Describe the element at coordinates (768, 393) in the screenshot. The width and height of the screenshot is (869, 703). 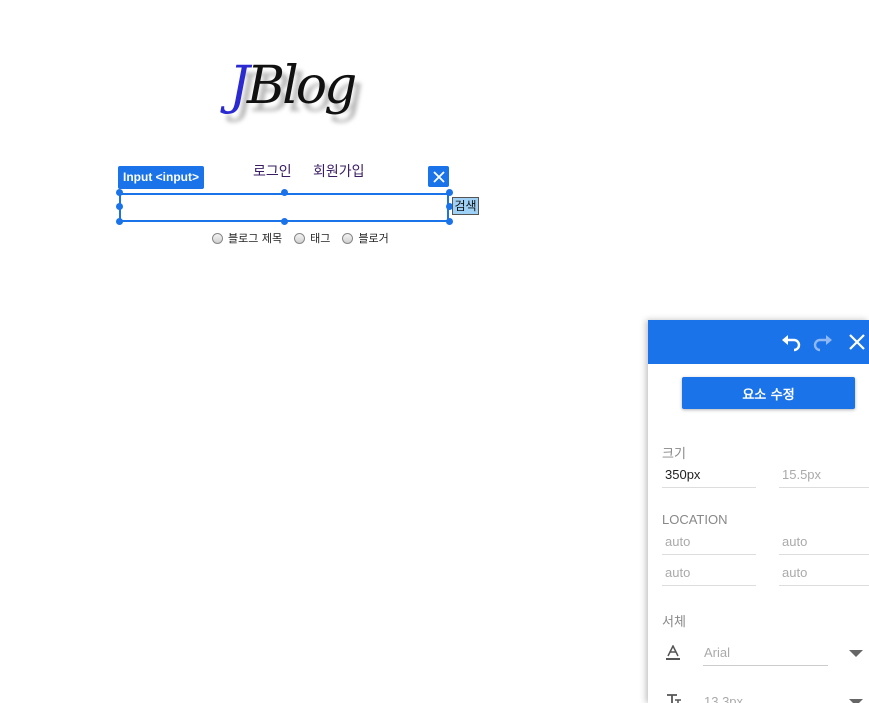
I see `edit-element-button: 요소 수정` at that location.